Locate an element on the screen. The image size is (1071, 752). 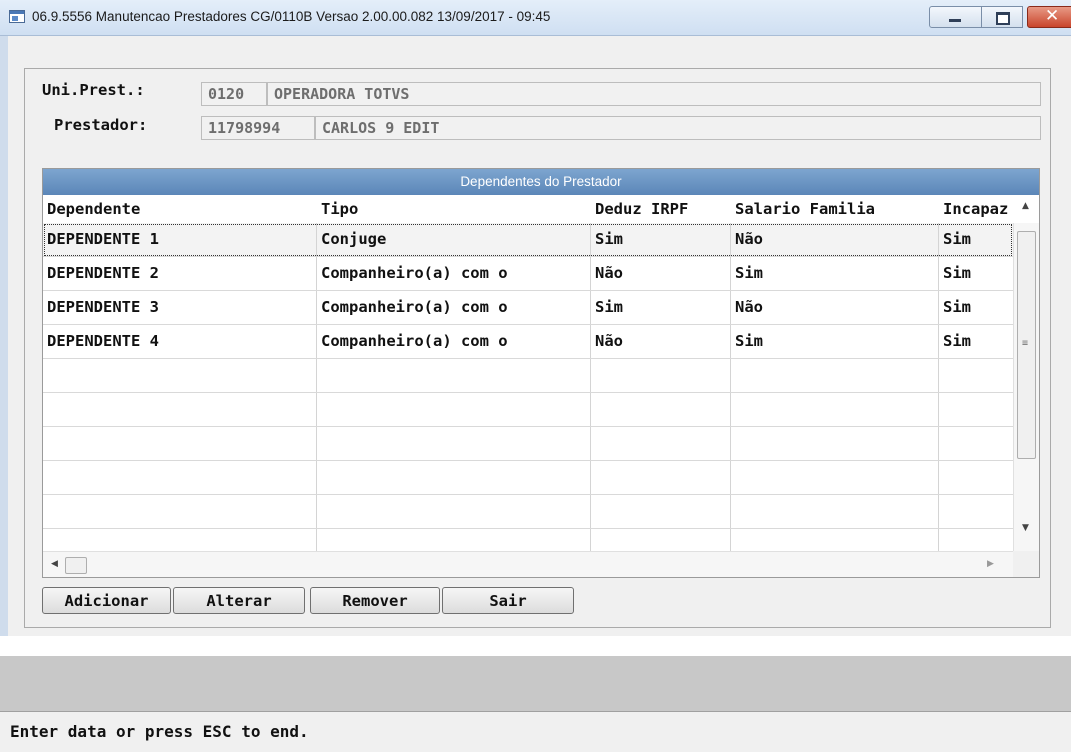
add-button: Adicionar is located at coordinates (106, 600).